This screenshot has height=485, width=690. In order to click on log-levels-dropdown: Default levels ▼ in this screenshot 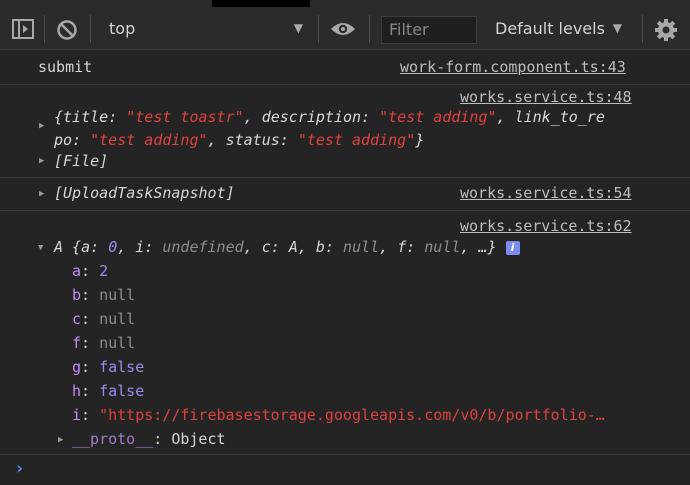, I will do `click(559, 28)`.